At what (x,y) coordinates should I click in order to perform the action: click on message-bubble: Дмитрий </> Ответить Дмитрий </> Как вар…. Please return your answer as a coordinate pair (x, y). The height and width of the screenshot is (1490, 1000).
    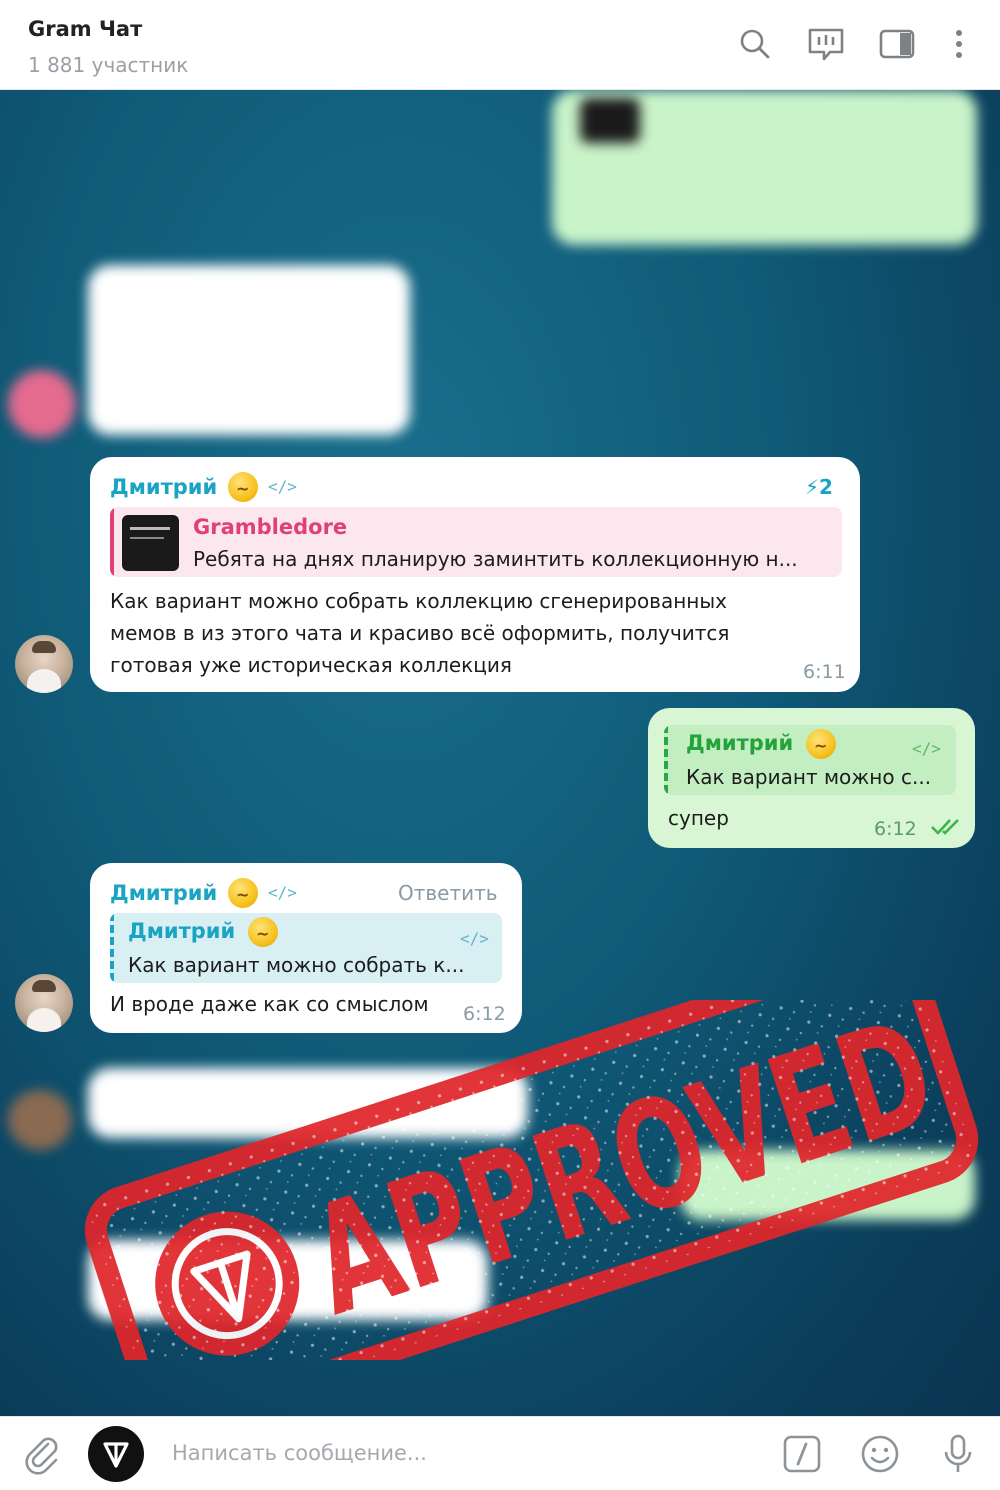
    Looking at the image, I should click on (306, 948).